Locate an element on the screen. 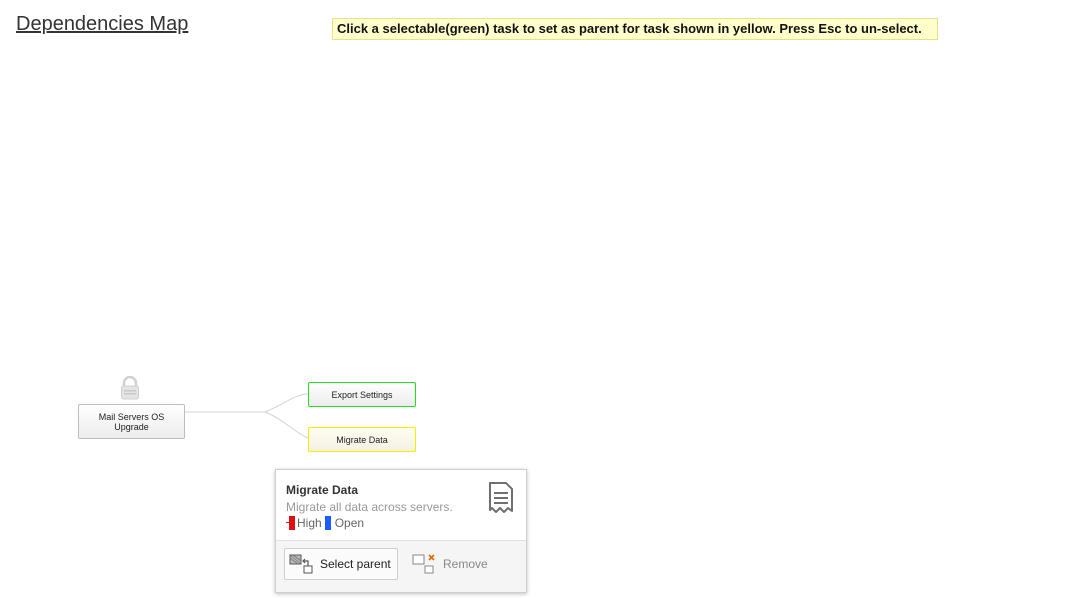 The image size is (1081, 598). select-parent-label: Select parent is located at coordinates (355, 564).